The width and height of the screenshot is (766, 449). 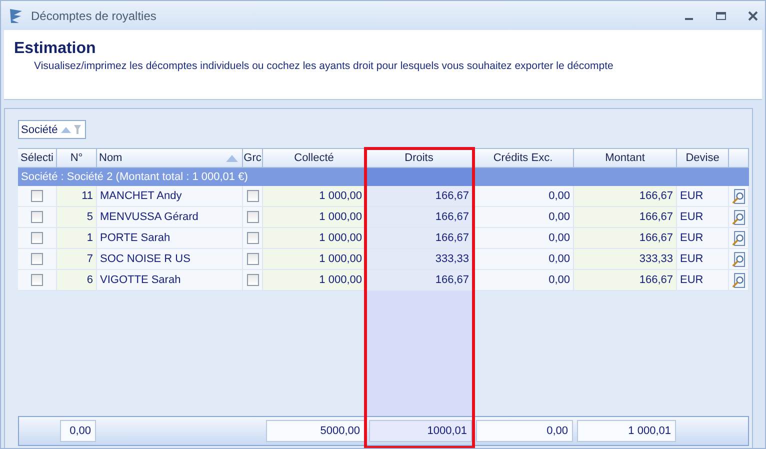 What do you see at coordinates (55, 49) in the screenshot?
I see `page-title: Estimation` at bounding box center [55, 49].